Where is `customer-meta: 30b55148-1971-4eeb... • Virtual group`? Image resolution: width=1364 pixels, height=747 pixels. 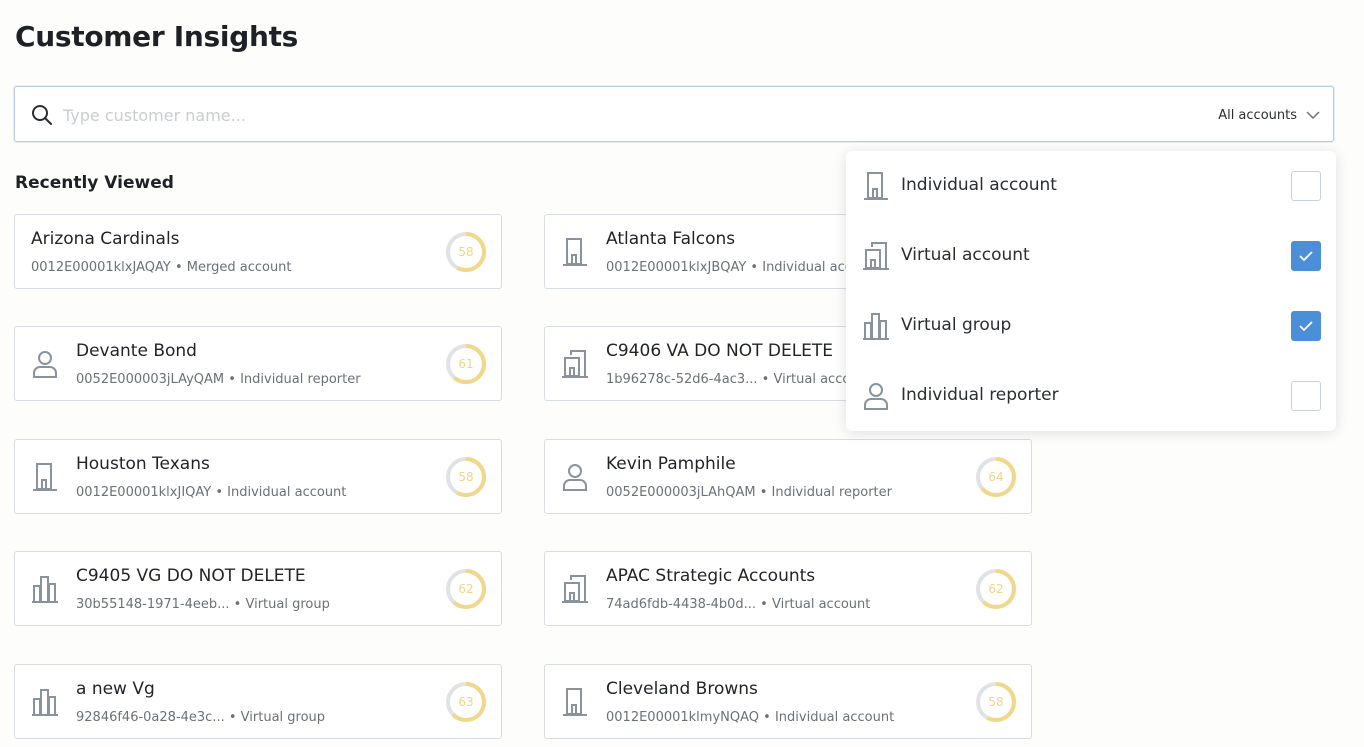 customer-meta: 30b55148-1971-4eeb... • Virtual group is located at coordinates (203, 604).